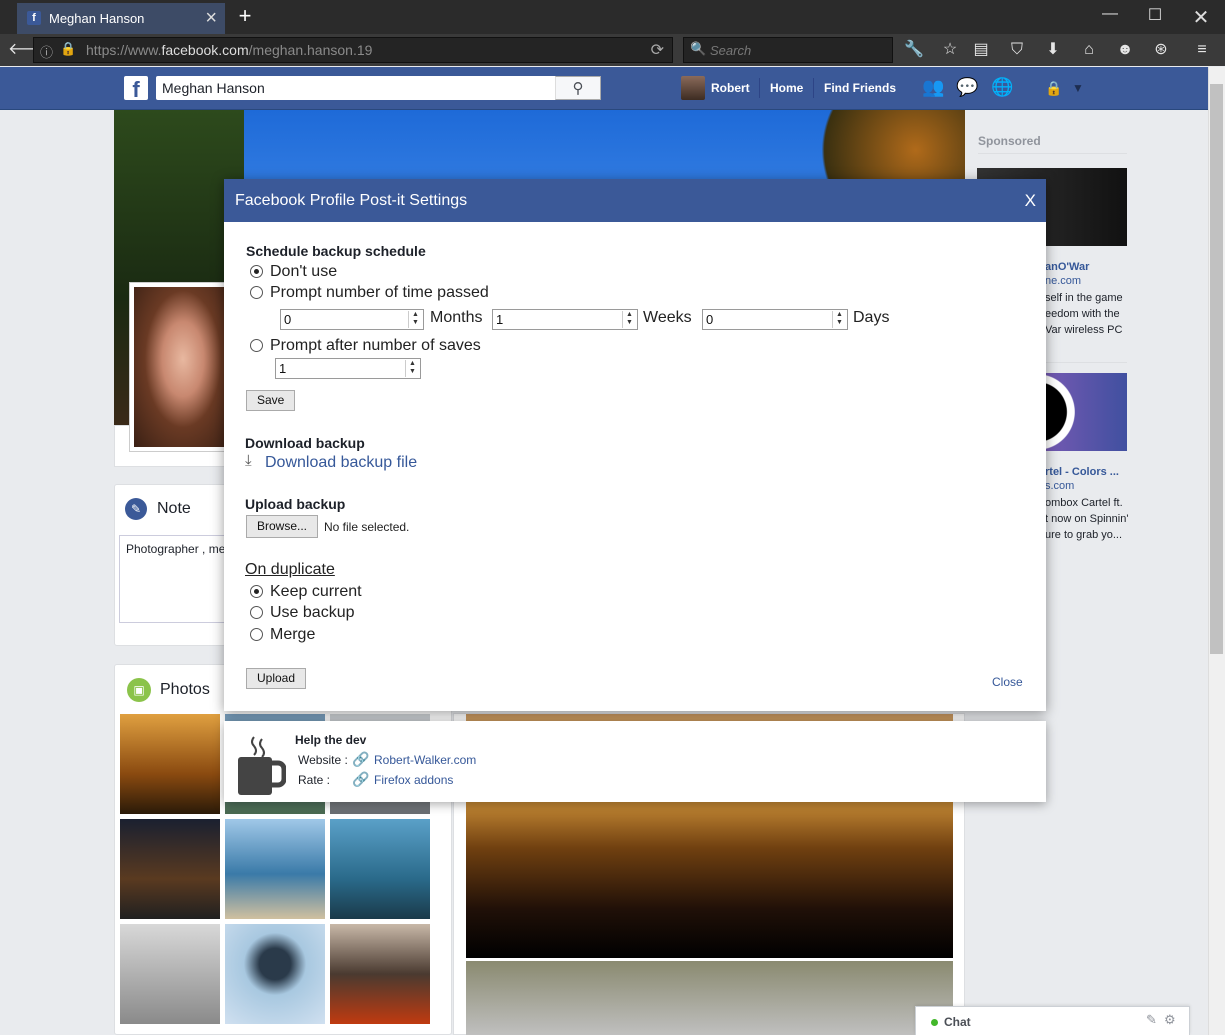  I want to click on privacy-shortcuts-icon: 🔒, so click(1053, 88).